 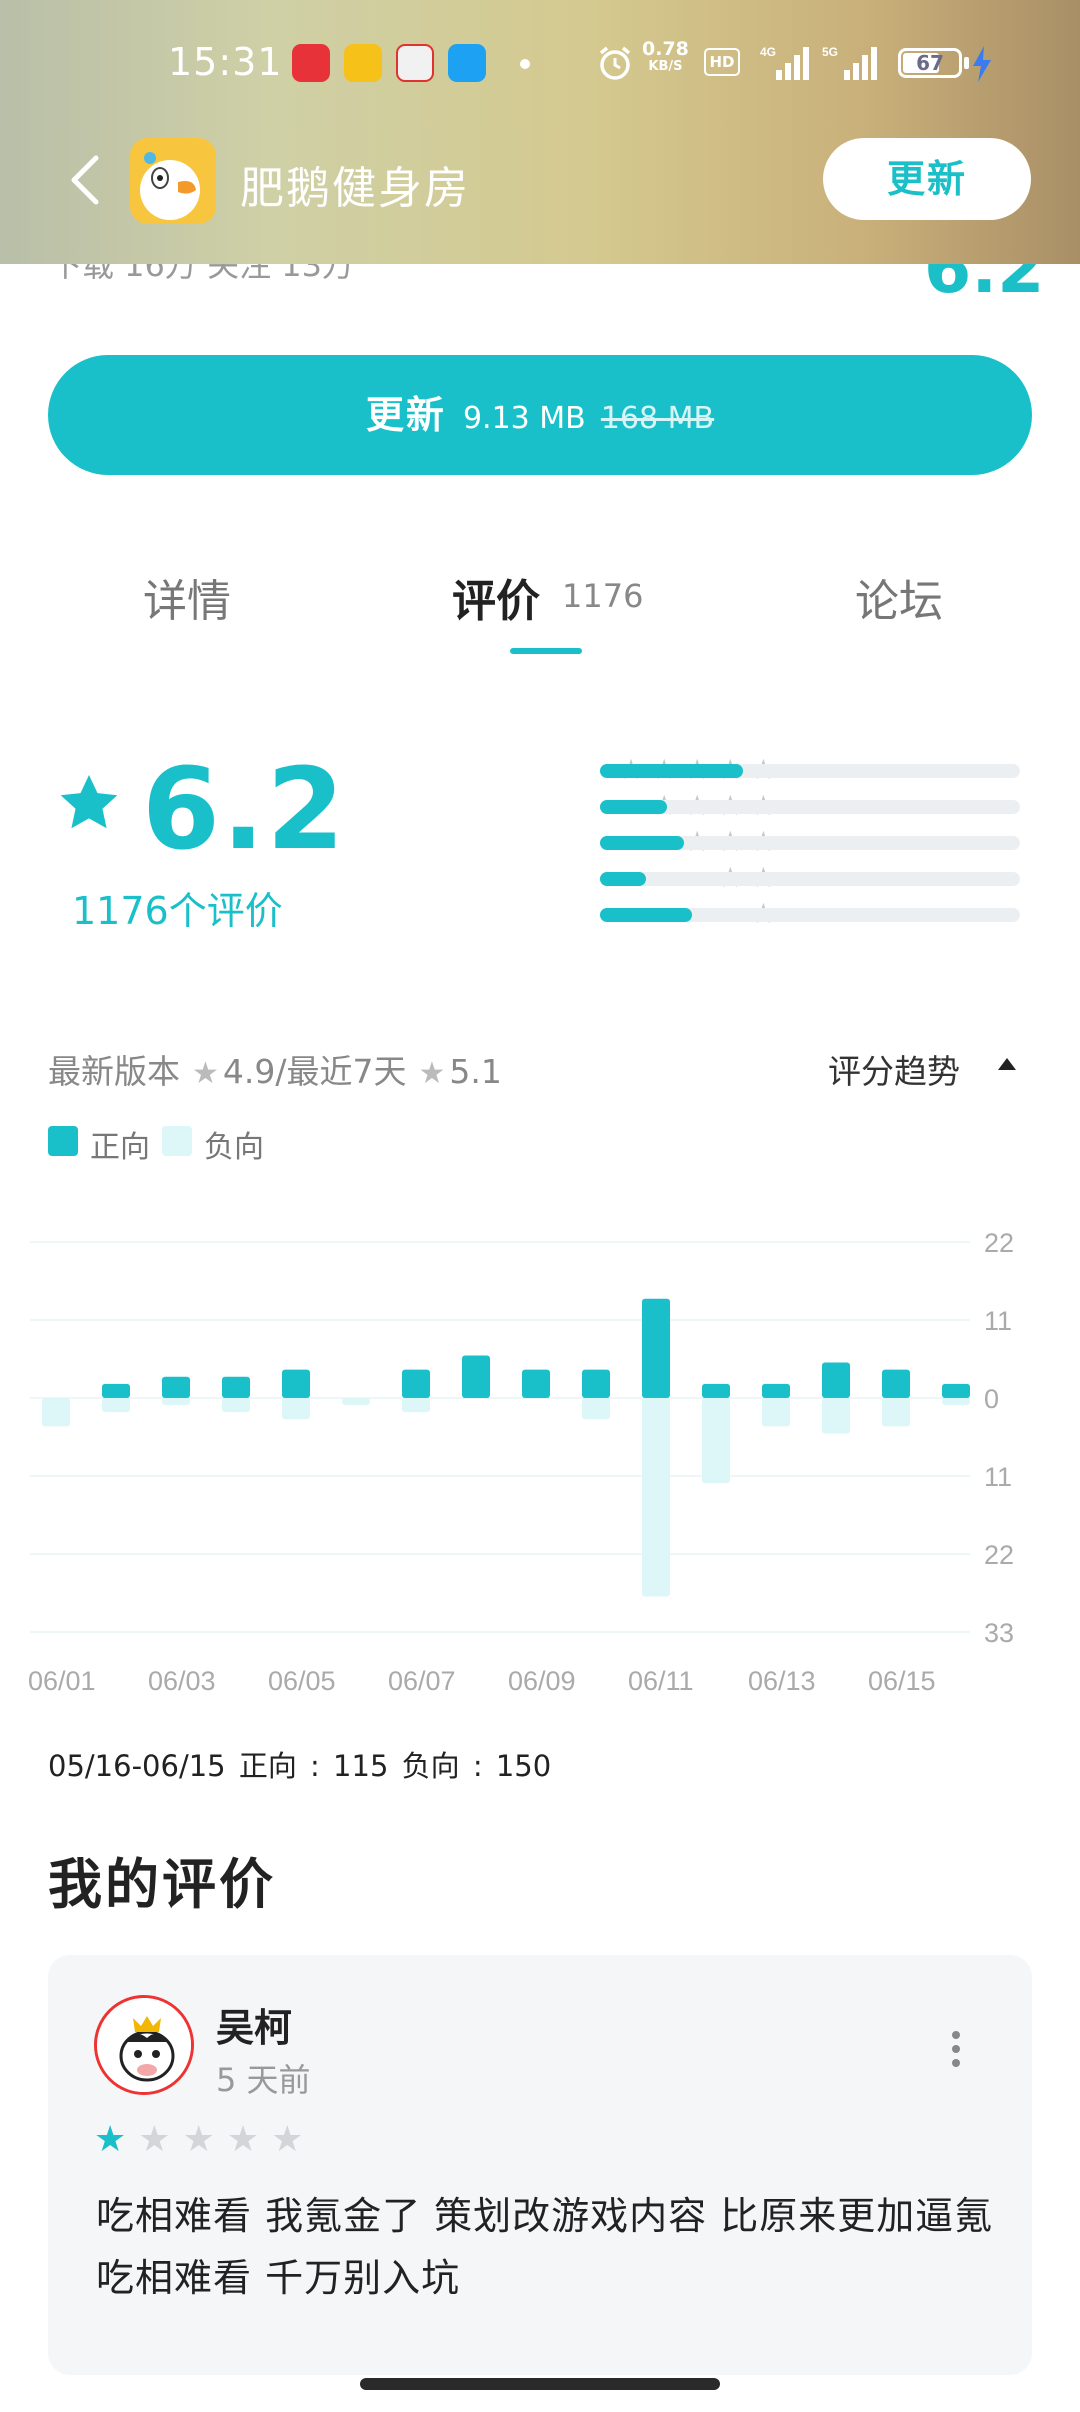 What do you see at coordinates (546, 651) in the screenshot?
I see `tab-active-indicator` at bounding box center [546, 651].